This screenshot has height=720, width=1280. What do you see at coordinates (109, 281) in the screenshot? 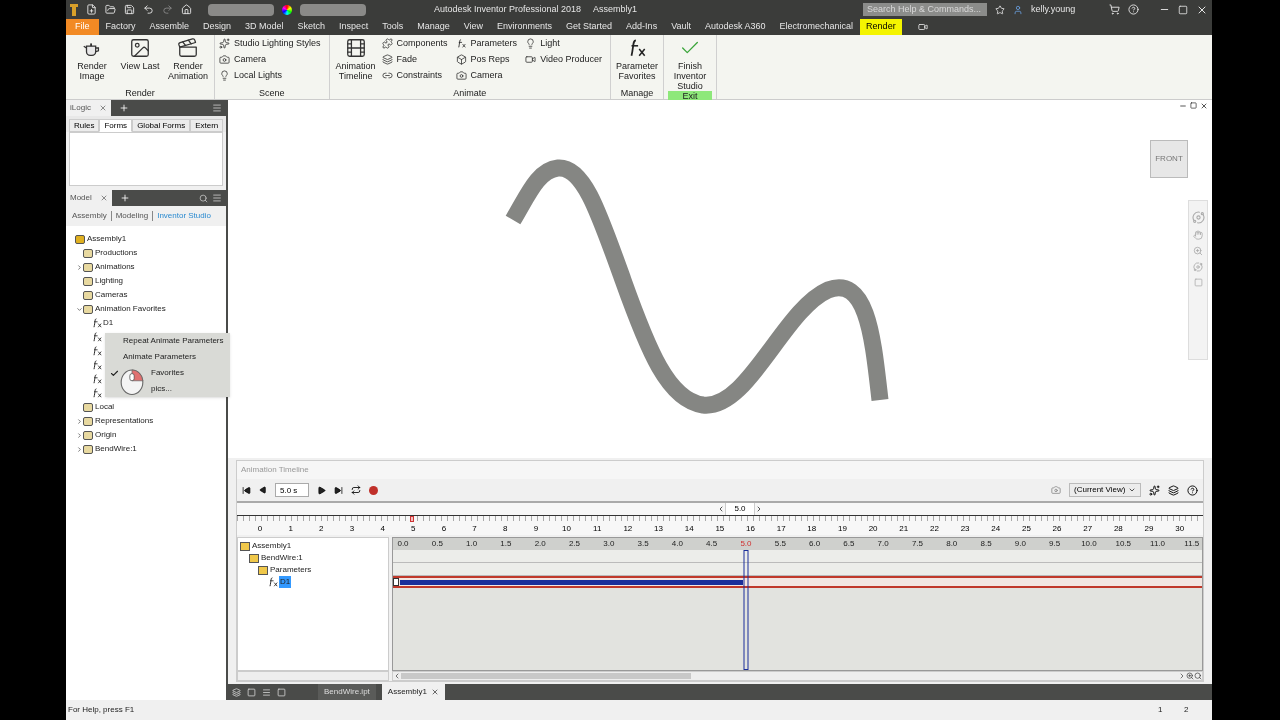
I see `tree-item: Lighting` at bounding box center [109, 281].